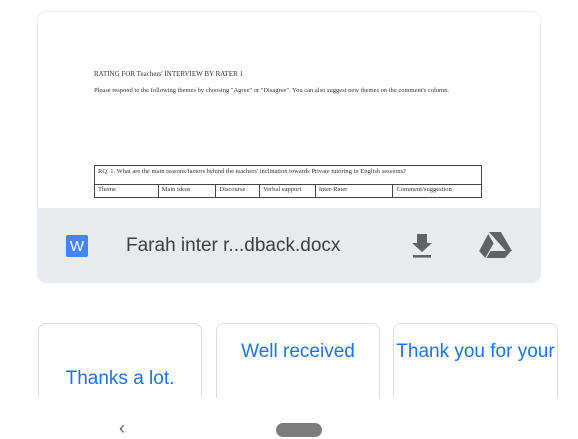 This screenshot has height=439, width=578. I want to click on doc-table-col: Discourse, so click(238, 191).